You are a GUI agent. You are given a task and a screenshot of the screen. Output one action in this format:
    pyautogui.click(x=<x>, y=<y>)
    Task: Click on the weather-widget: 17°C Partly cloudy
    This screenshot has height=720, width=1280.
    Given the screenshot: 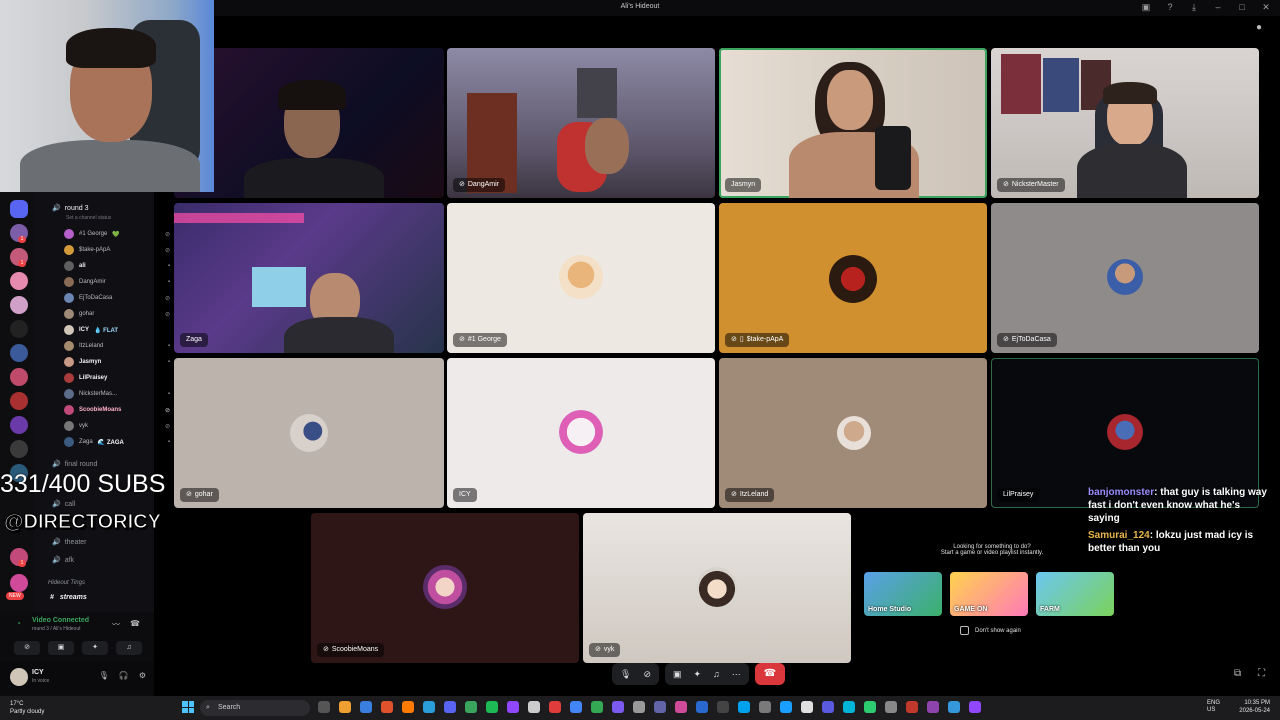 What is the action you would take?
    pyautogui.click(x=27, y=708)
    